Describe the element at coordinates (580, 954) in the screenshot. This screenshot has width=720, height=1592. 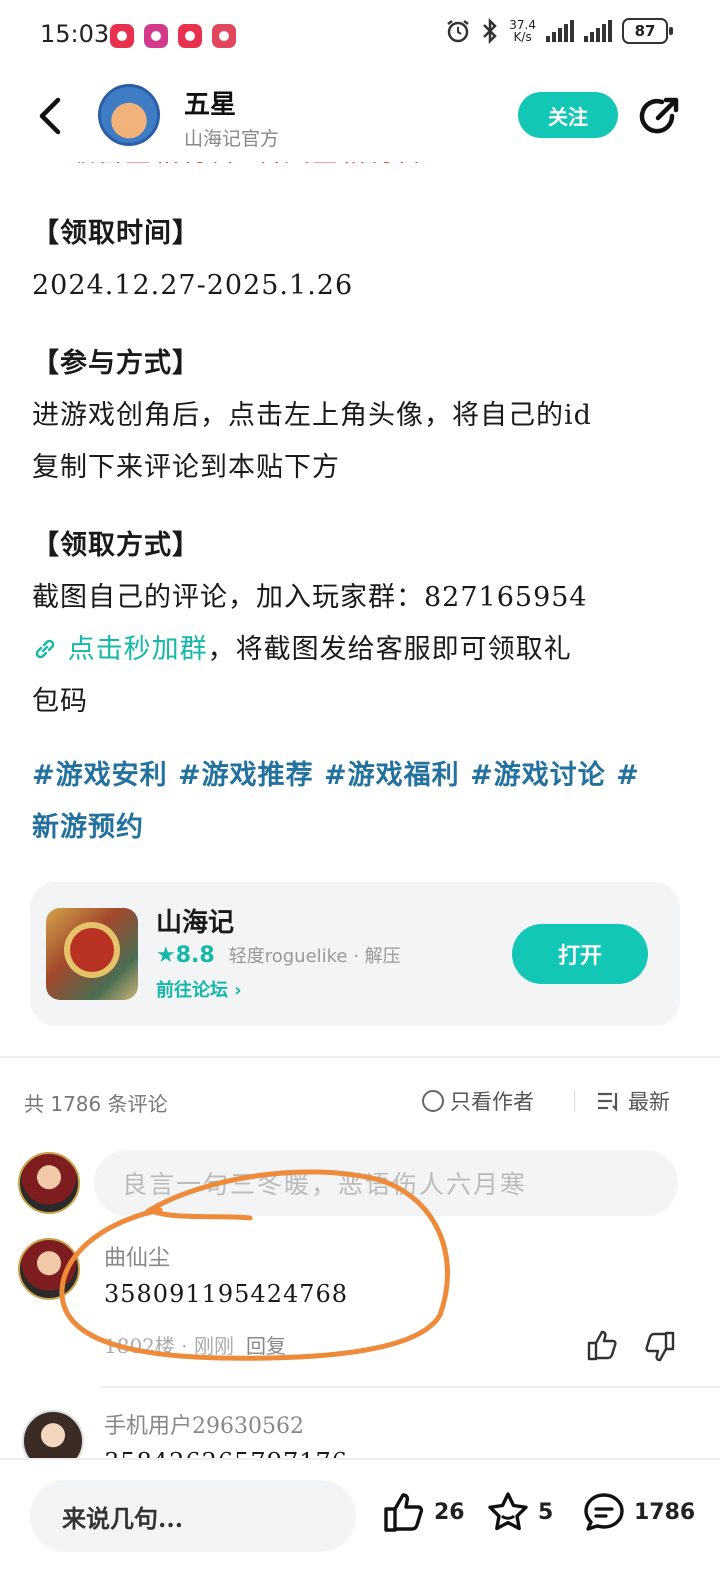
I see `open-game-button: 打开` at that location.